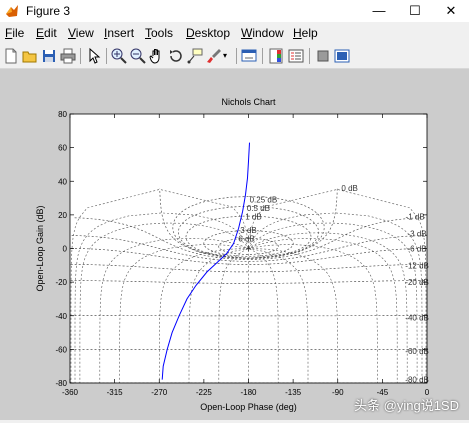  What do you see at coordinates (157, 56) in the screenshot?
I see `pan-hand-icon` at bounding box center [157, 56].